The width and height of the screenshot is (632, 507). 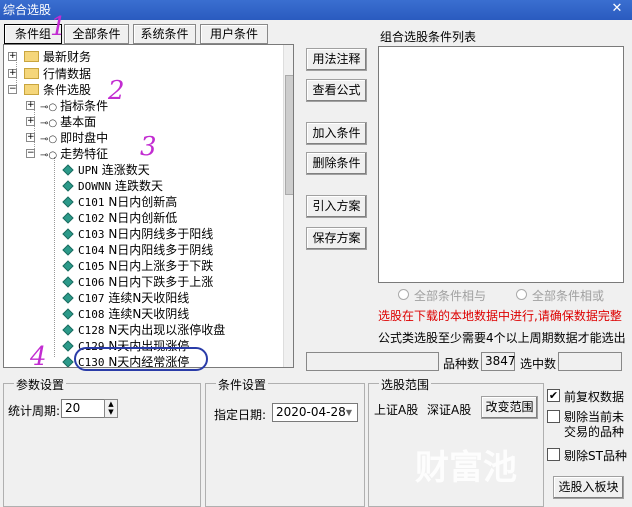 What do you see at coordinates (58, 27) in the screenshot?
I see `annotation-1: 1` at bounding box center [58, 27].